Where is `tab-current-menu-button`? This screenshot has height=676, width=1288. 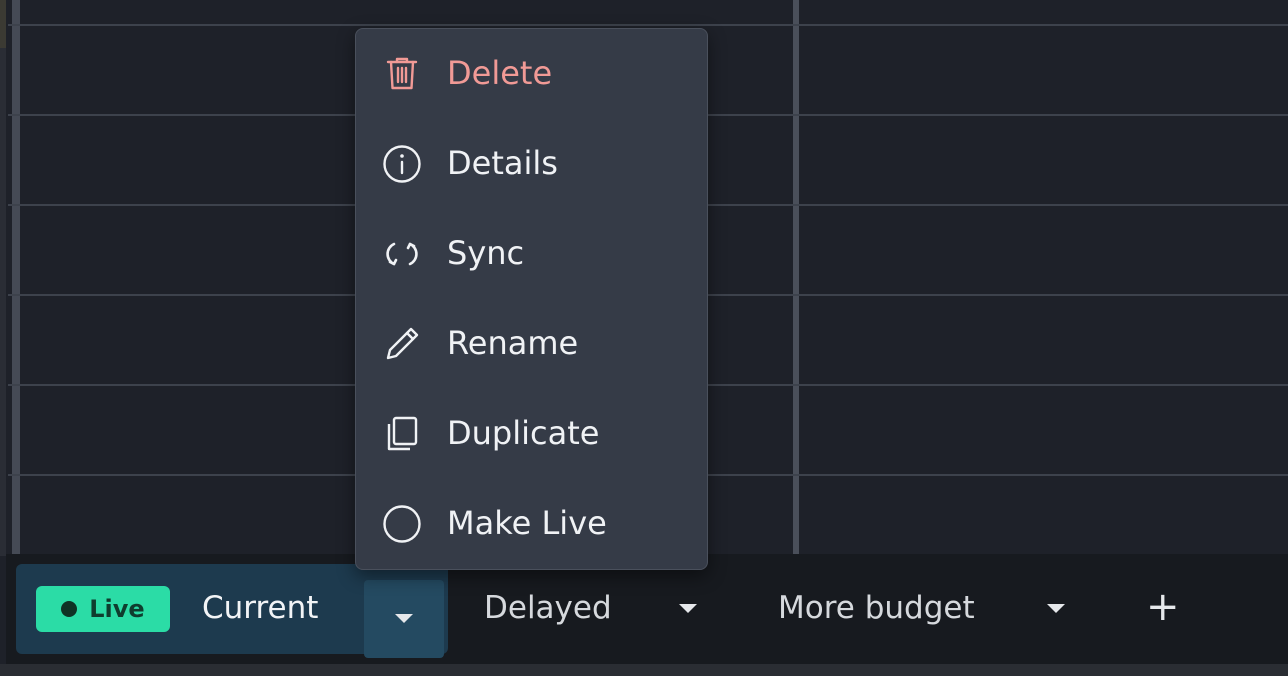
tab-current-menu-button is located at coordinates (404, 619).